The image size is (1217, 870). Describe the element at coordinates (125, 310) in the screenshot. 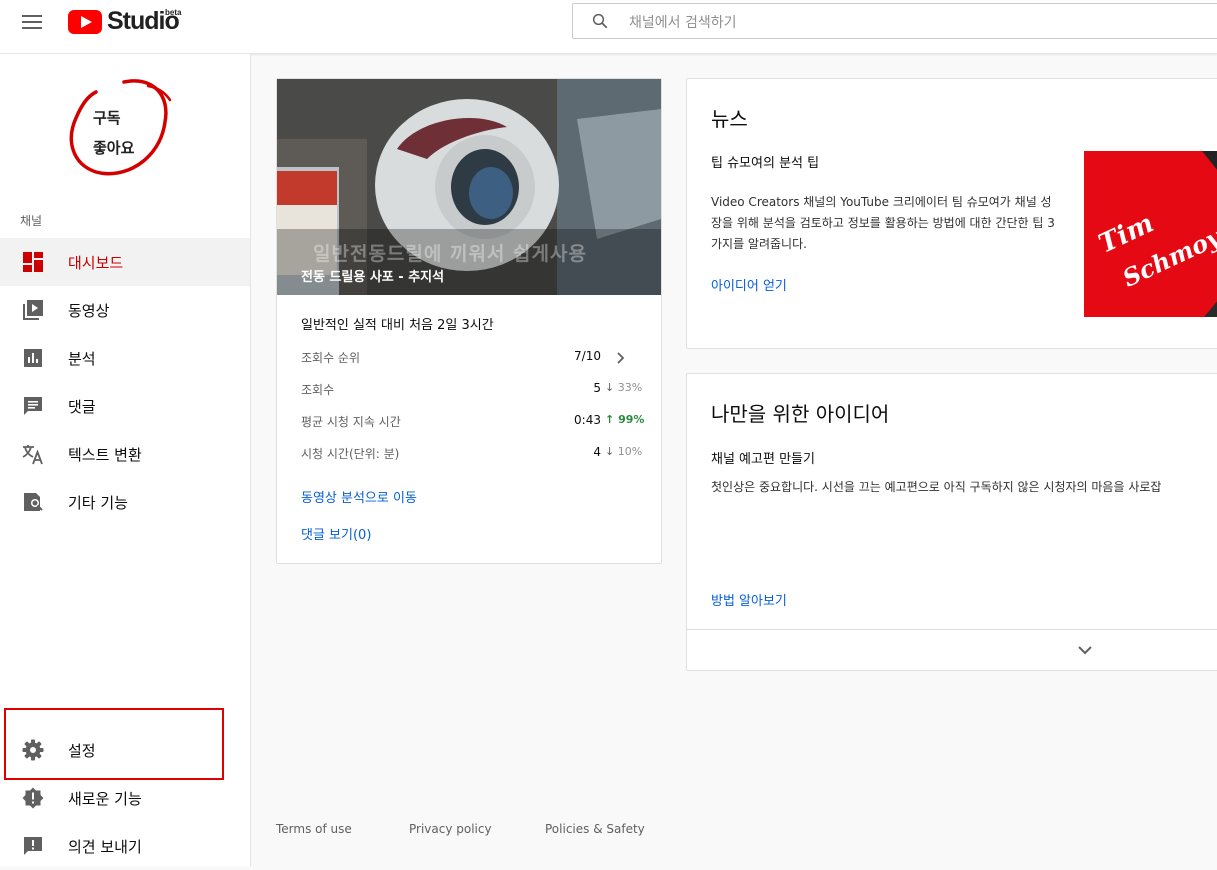

I see `sidebar-item-videos: 동영상` at that location.